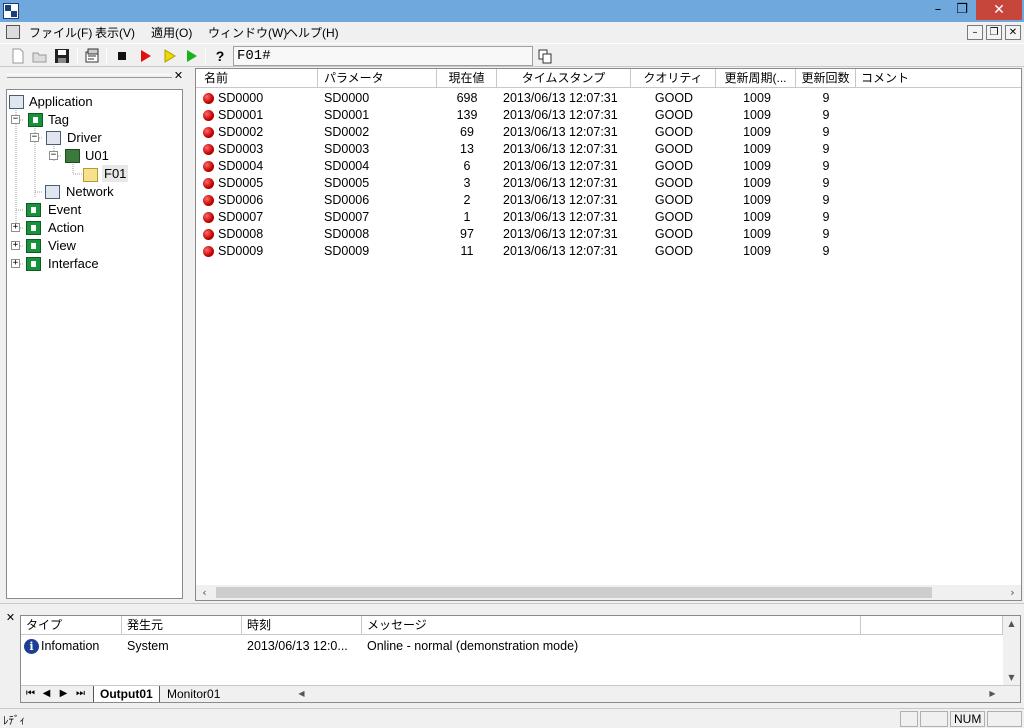 Image resolution: width=1024 pixels, height=728 pixels. I want to click on properties-icon, so click(92, 56).